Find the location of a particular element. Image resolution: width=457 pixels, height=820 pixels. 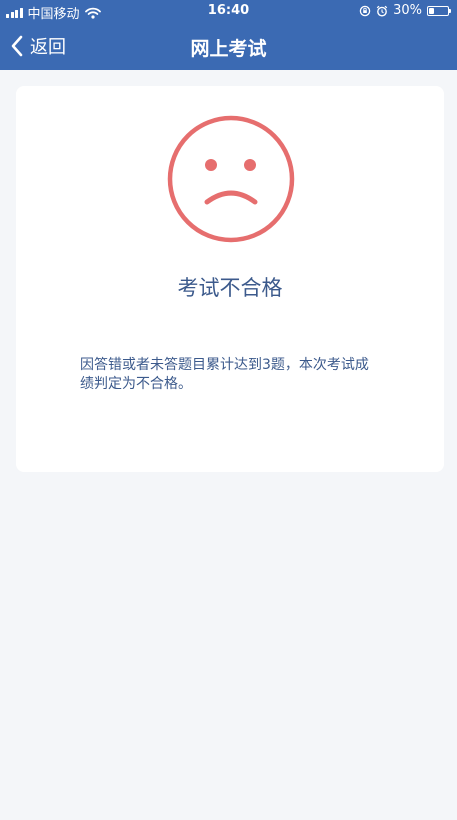

sad-face-icon is located at coordinates (231, 179).